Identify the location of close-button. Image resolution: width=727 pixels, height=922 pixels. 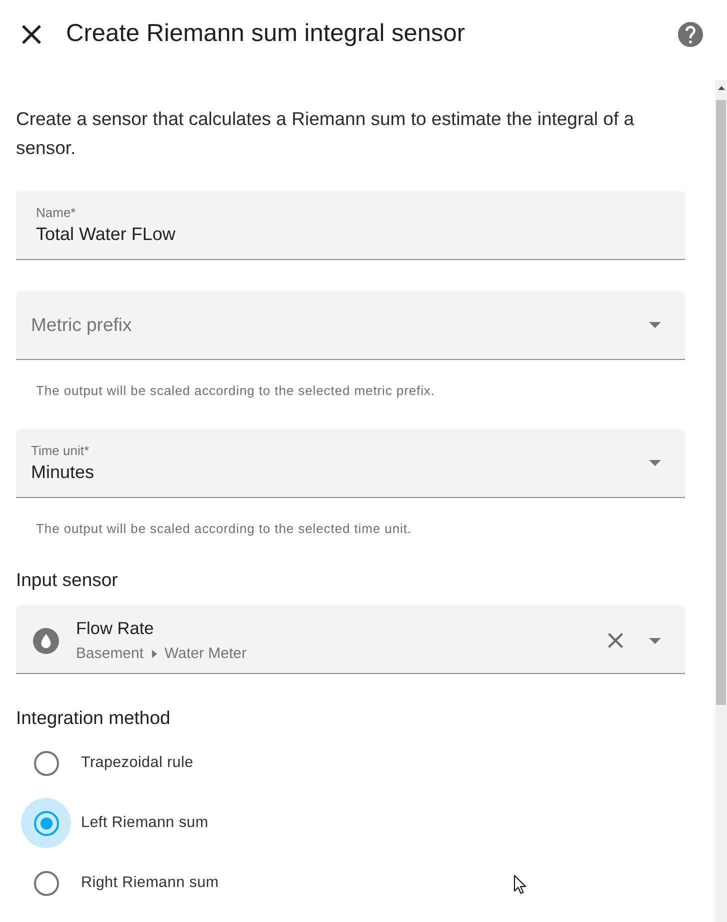
(31, 34).